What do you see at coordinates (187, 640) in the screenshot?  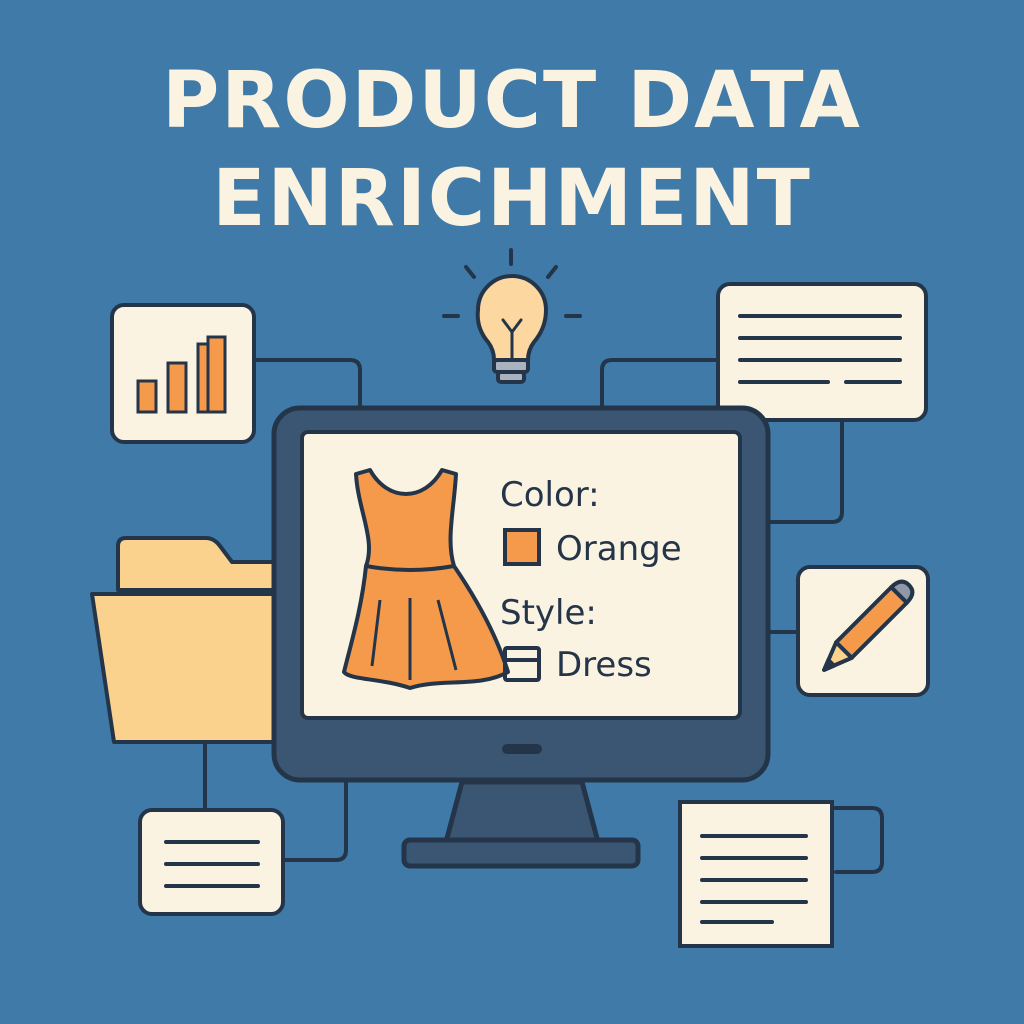 I see `folder-icon` at bounding box center [187, 640].